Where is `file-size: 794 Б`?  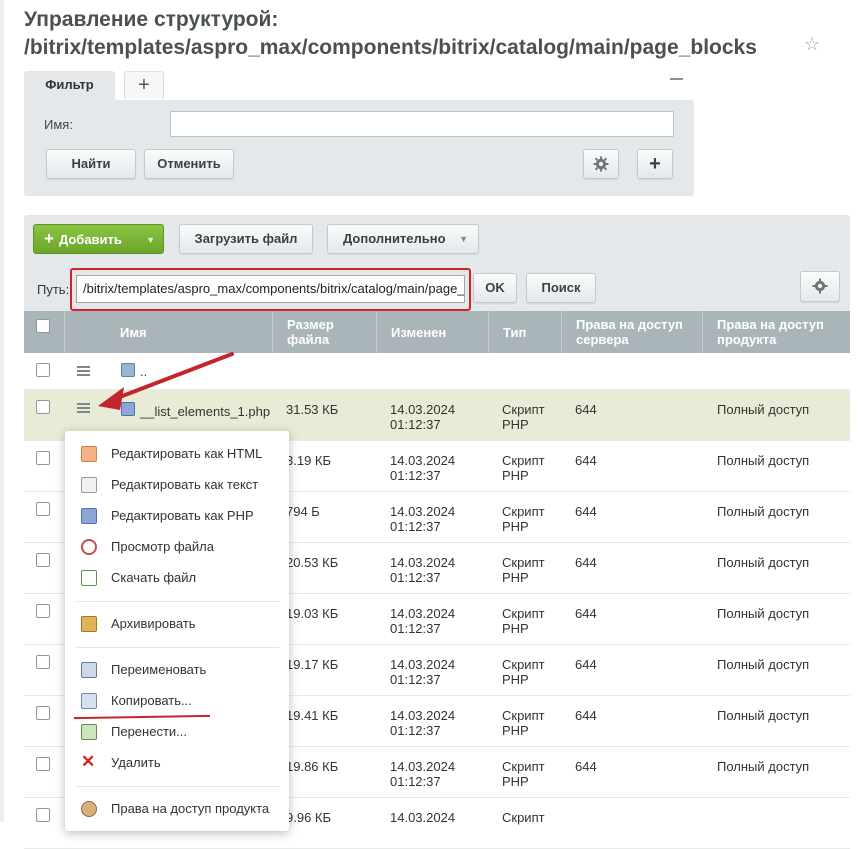 file-size: 794 Б is located at coordinates (303, 511).